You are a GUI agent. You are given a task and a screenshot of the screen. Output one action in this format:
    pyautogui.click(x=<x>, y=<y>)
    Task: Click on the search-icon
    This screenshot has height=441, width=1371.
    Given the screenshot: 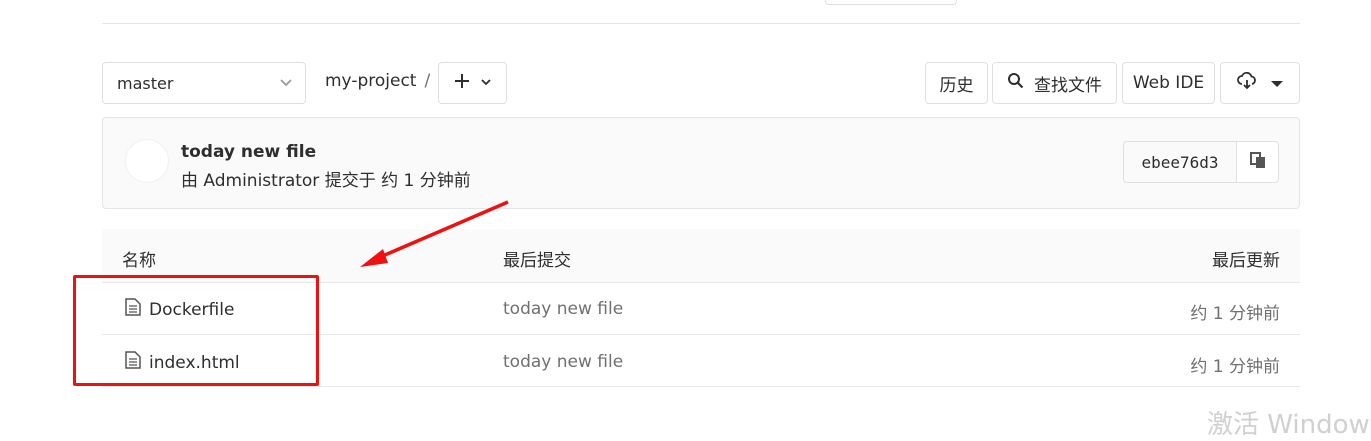 What is the action you would take?
    pyautogui.click(x=1015, y=83)
    